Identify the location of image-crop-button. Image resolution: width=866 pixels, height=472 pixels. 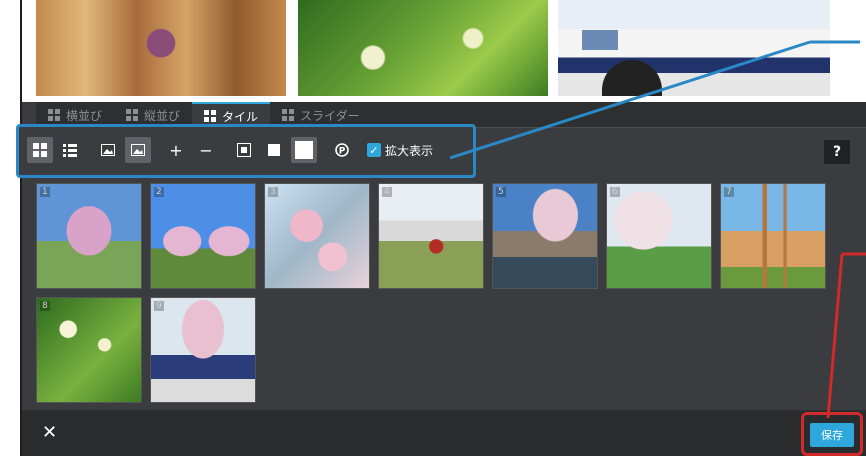
(138, 150).